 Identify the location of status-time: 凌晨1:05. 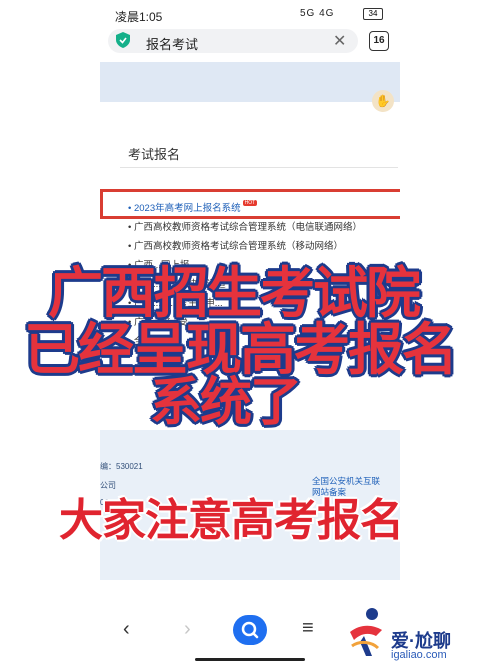
(139, 17).